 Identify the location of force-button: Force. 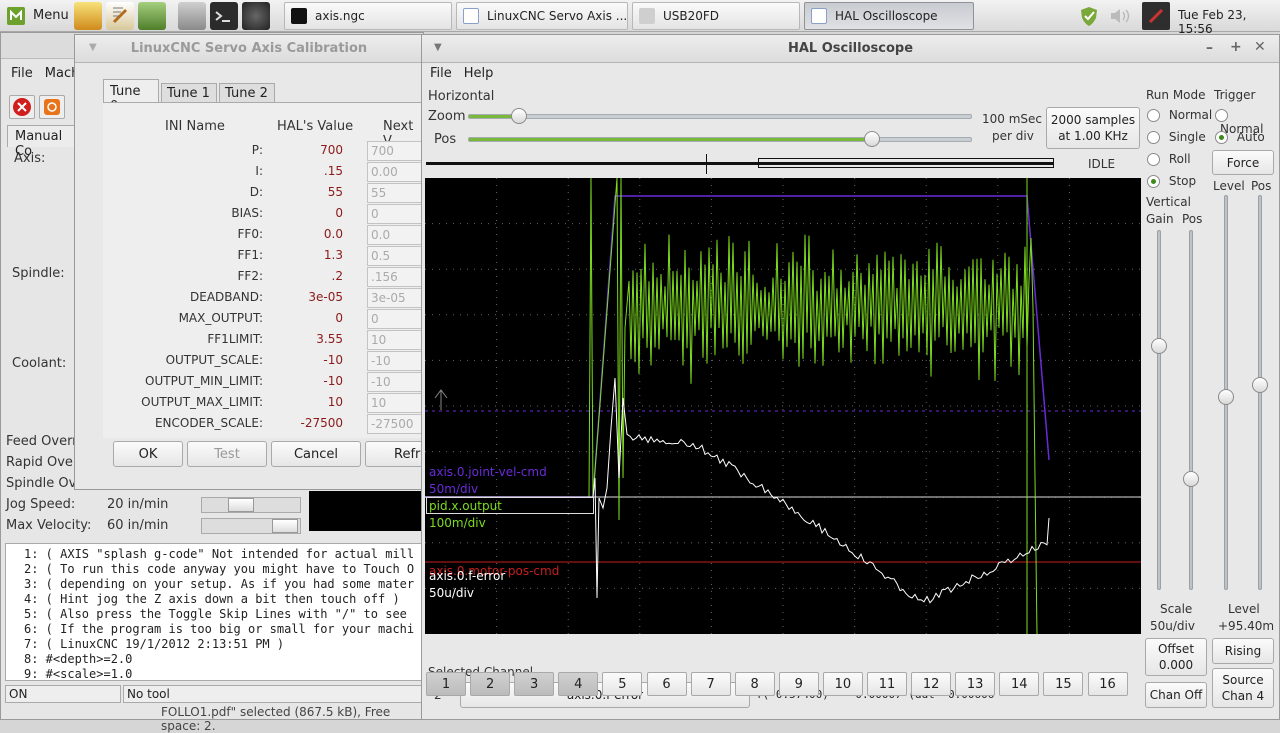
(1243, 162).